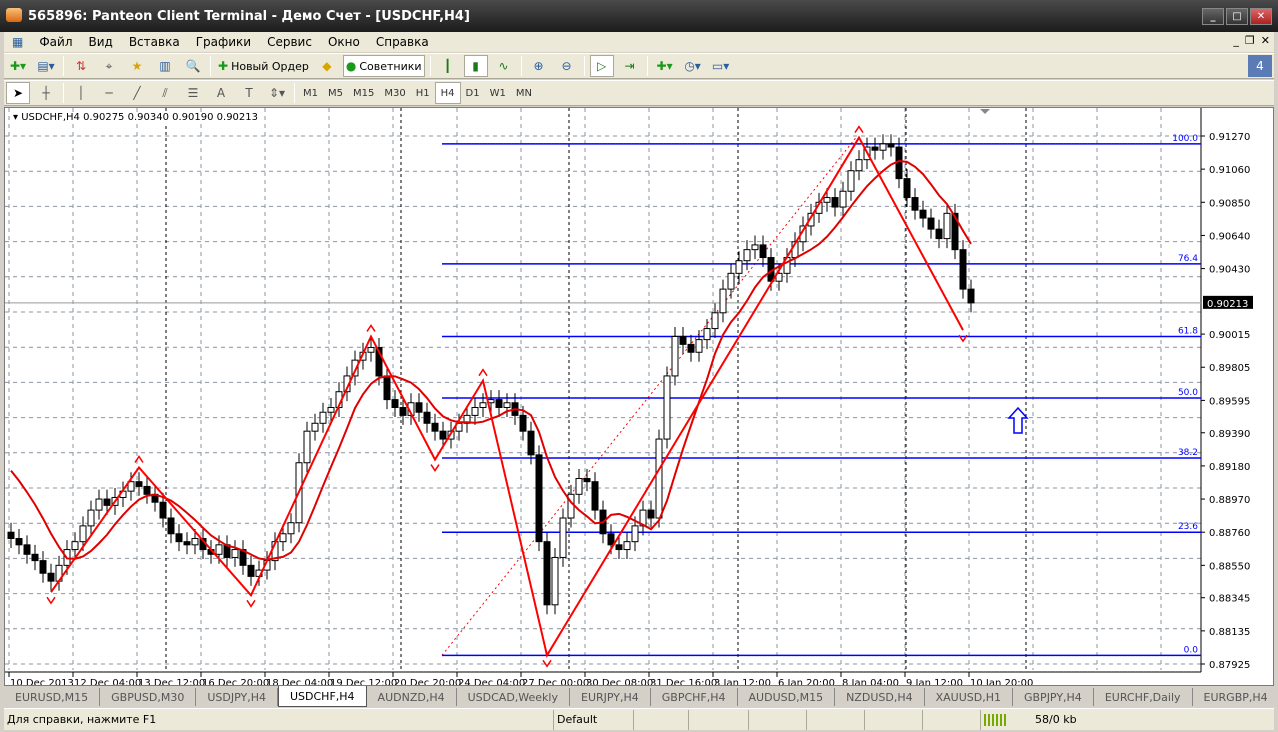 The height and width of the screenshot is (732, 1278). What do you see at coordinates (363, 93) in the screenshot?
I see `timeframe-m15: M15` at bounding box center [363, 93].